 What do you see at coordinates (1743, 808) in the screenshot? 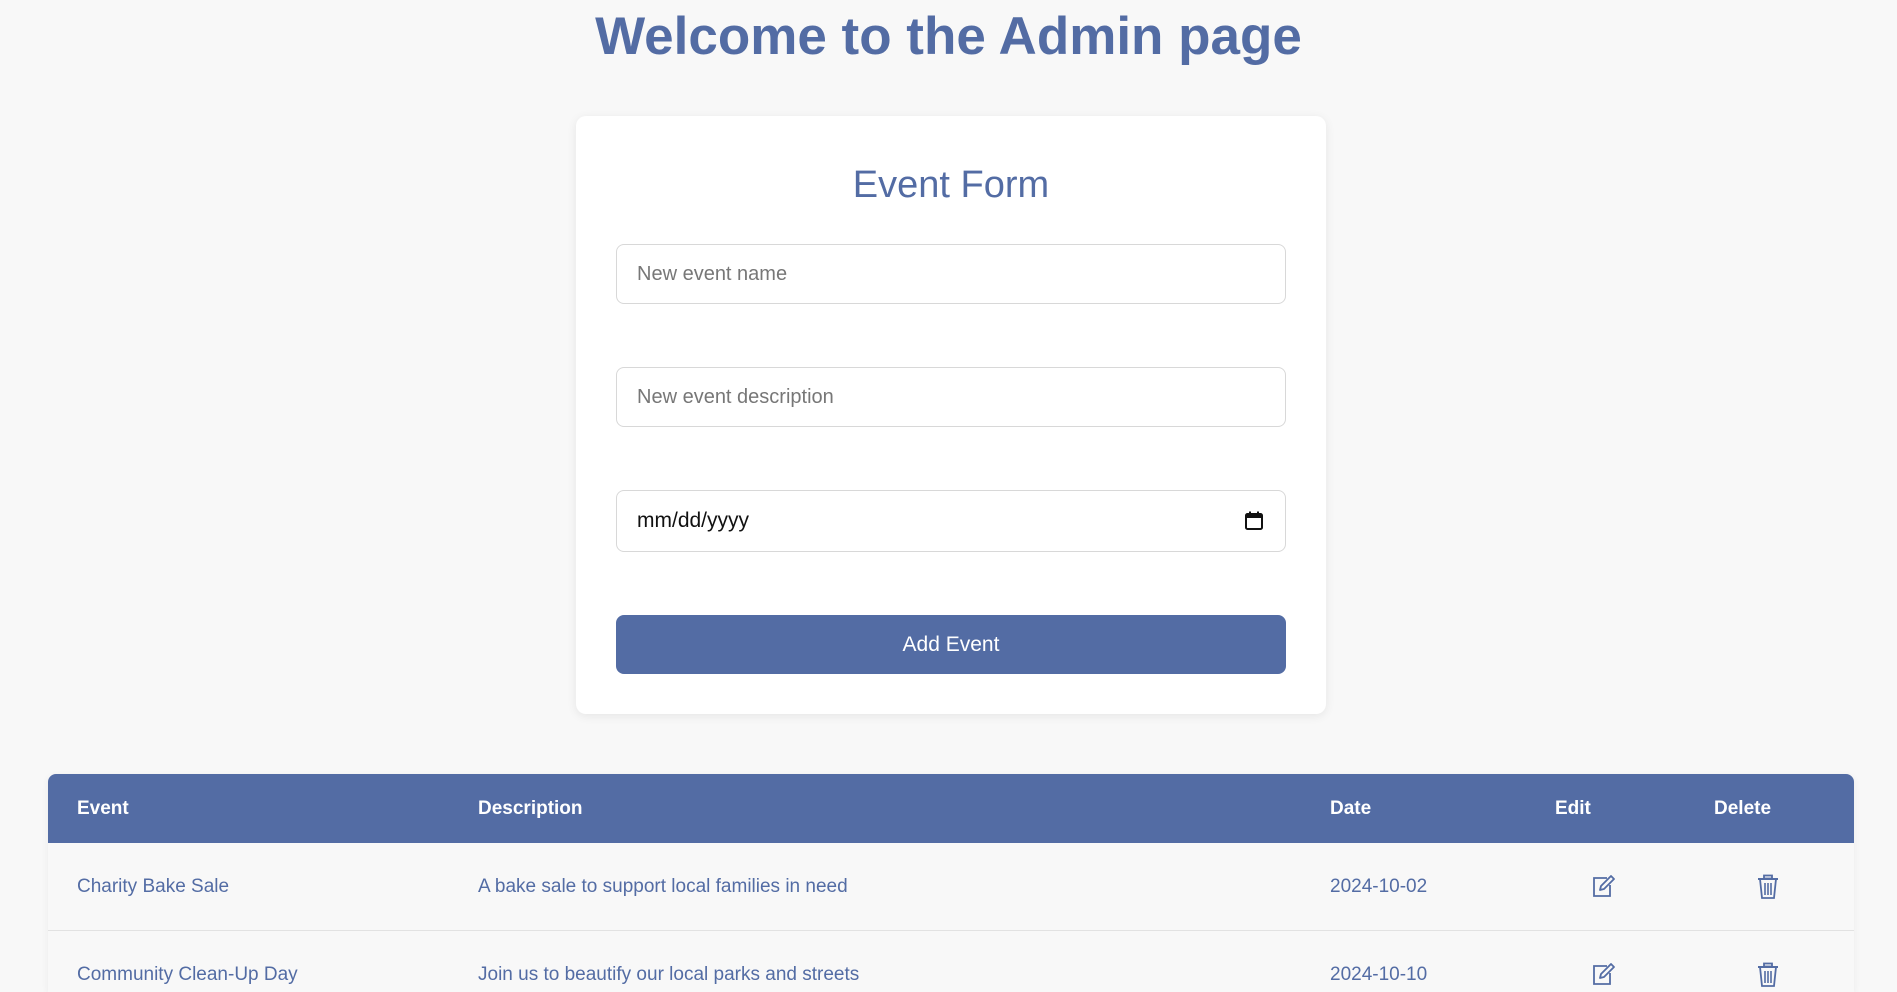
I see `header-delete: Delete` at bounding box center [1743, 808].